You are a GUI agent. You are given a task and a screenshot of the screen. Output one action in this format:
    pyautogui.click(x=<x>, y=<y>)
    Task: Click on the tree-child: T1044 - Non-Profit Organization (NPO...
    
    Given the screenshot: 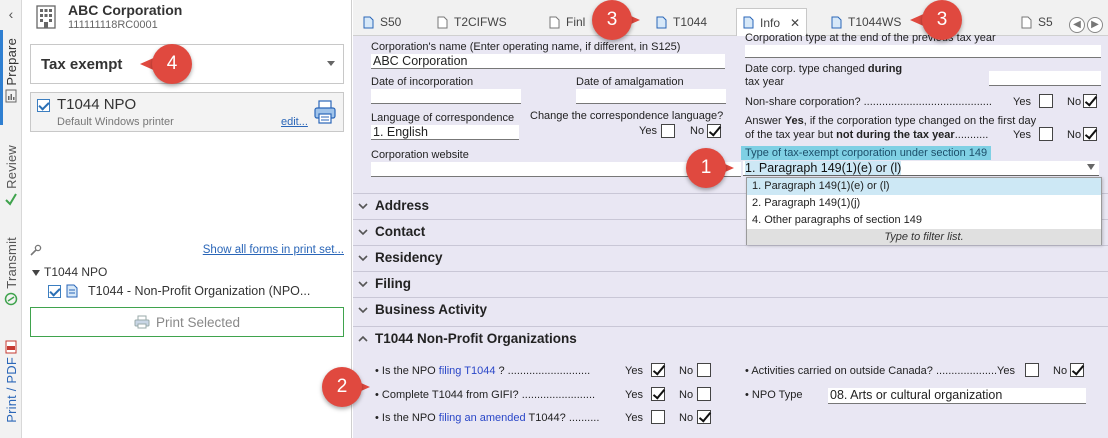 What is the action you would take?
    pyautogui.click(x=179, y=291)
    